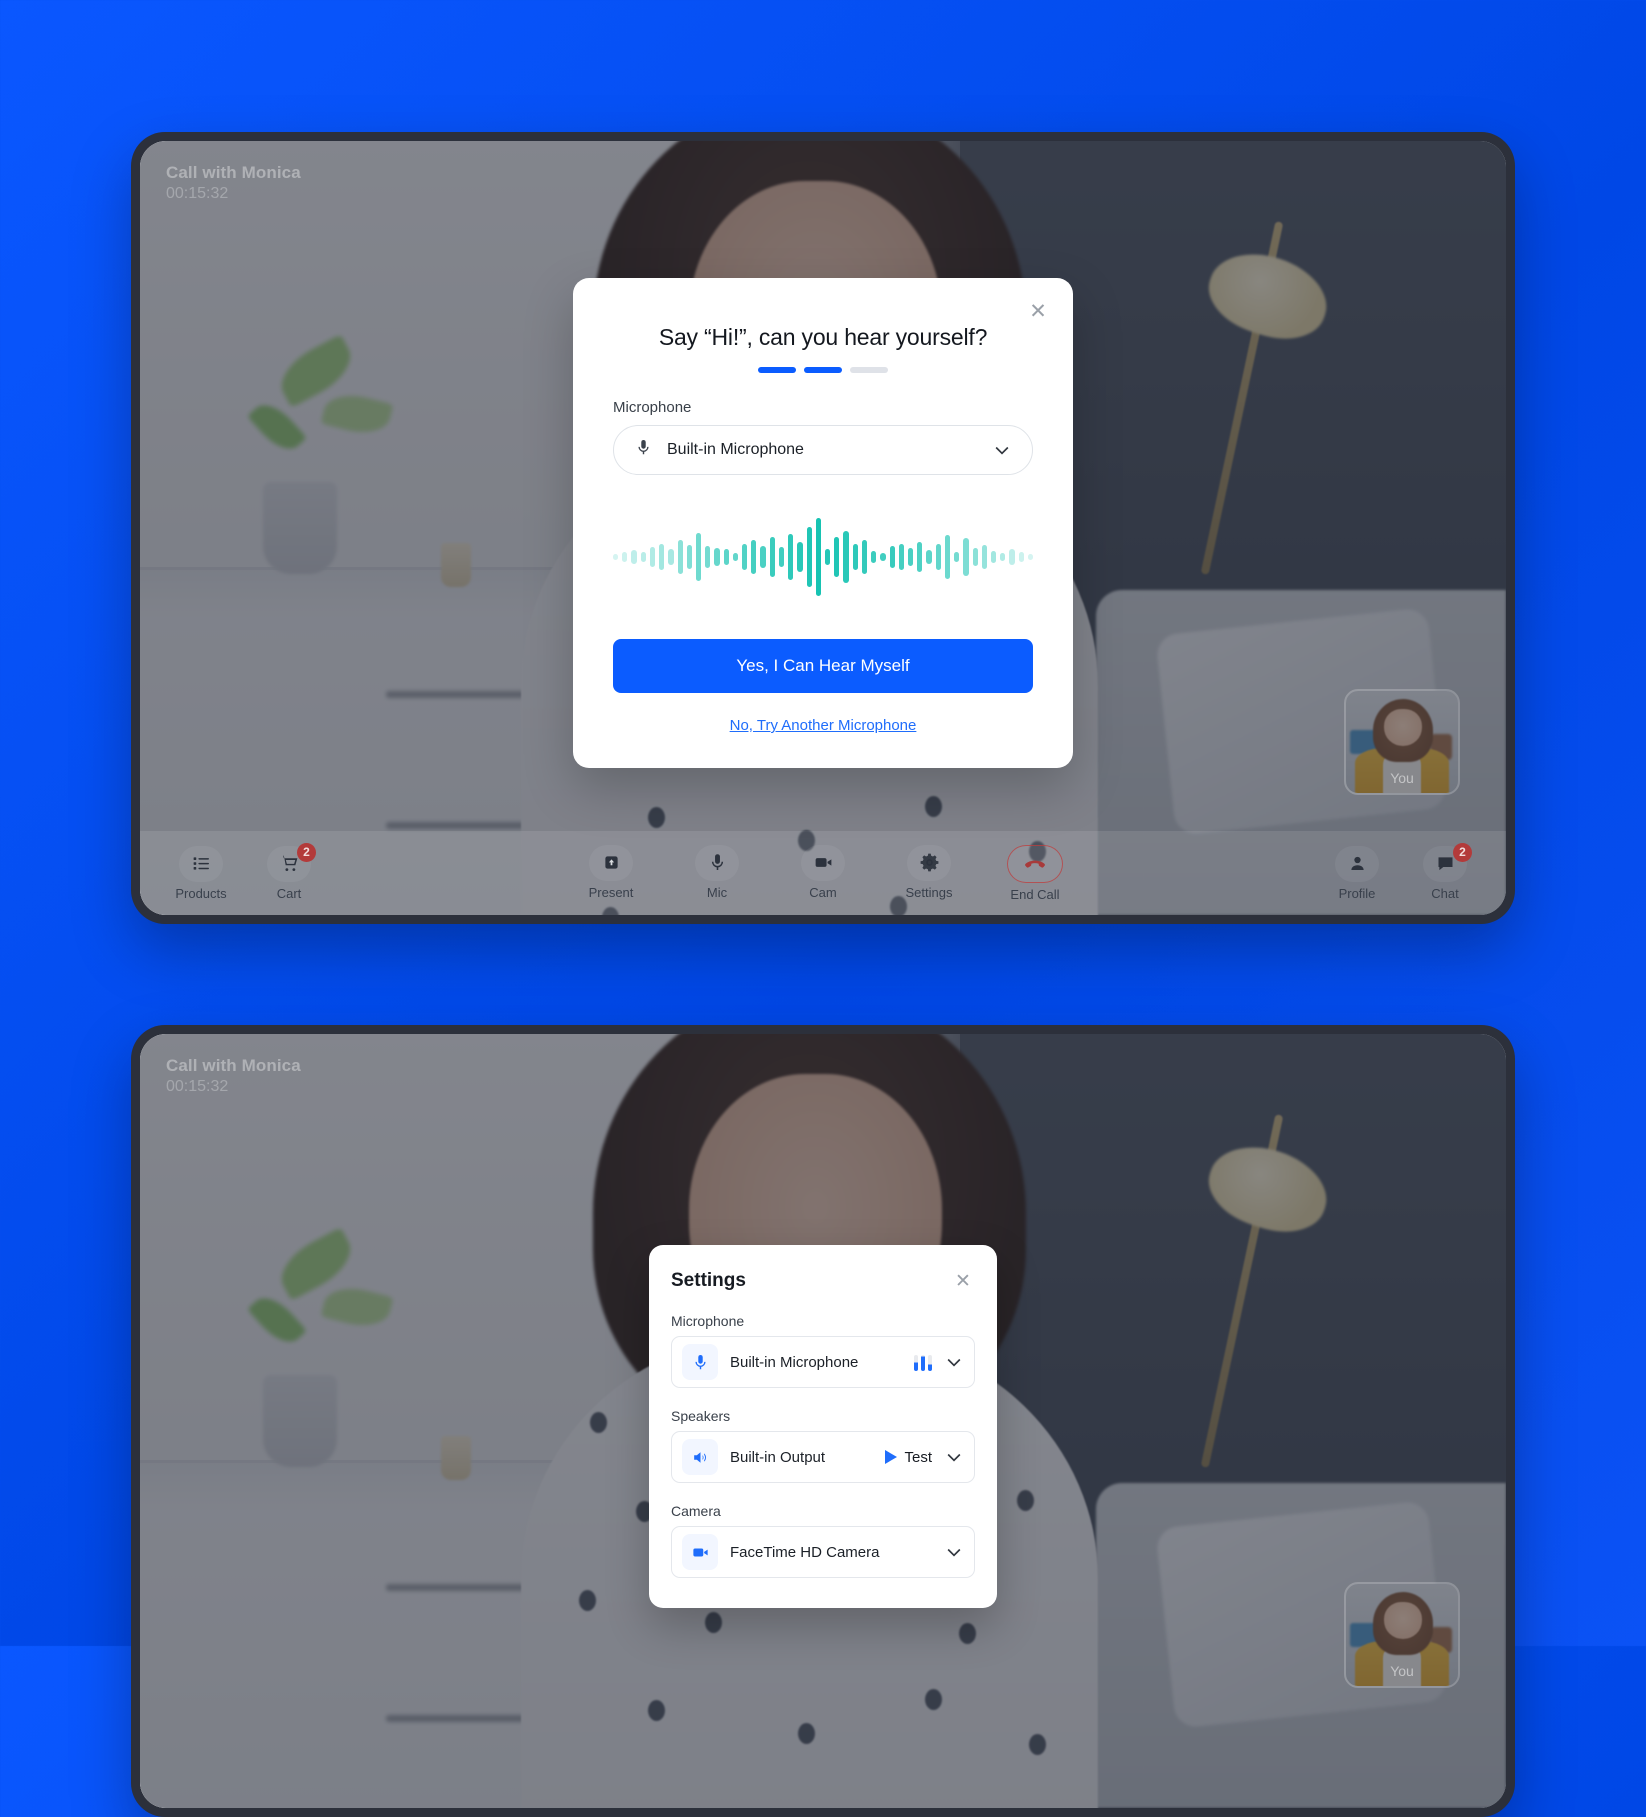  What do you see at coordinates (823, 892) in the screenshot?
I see `toolbar-label: Cam` at bounding box center [823, 892].